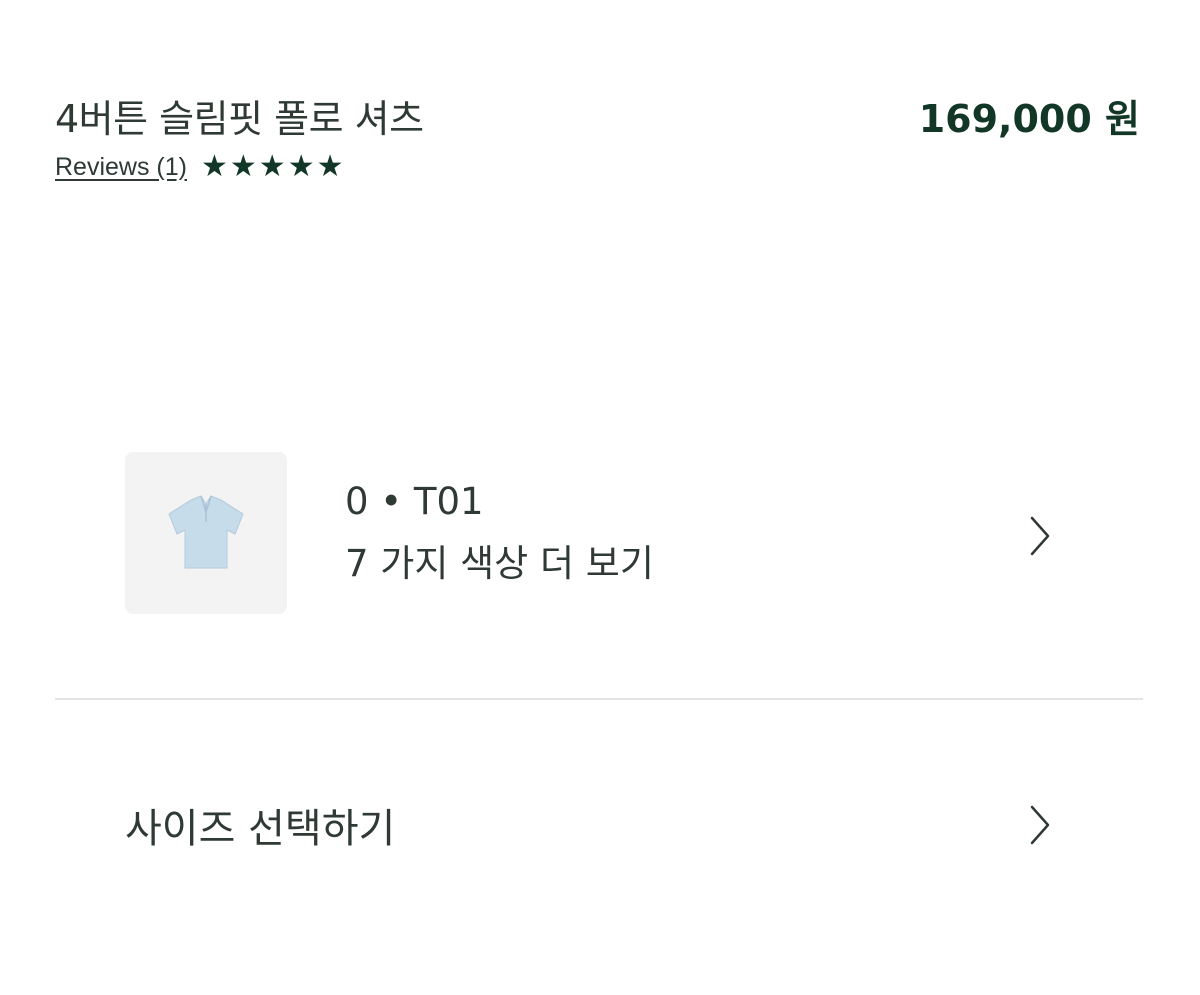  Describe the element at coordinates (499, 563) in the screenshot. I see `more-colors-label: 7 가지 색상 더 보기` at that location.